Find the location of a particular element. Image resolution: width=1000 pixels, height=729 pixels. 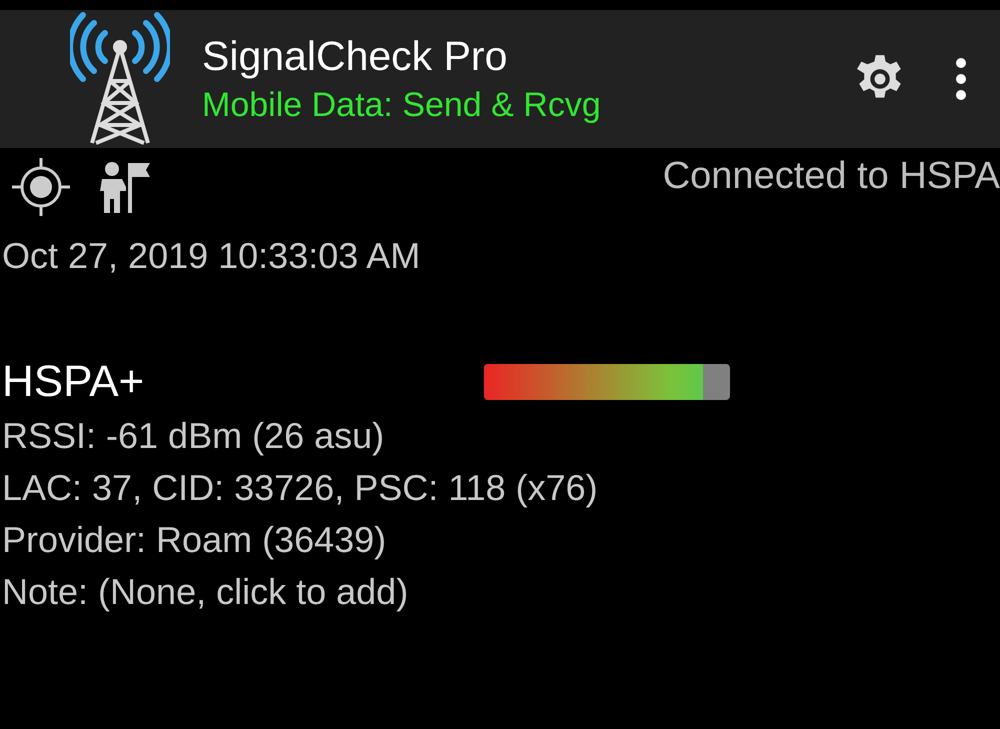

tower-logo-icon is located at coordinates (120, 79).